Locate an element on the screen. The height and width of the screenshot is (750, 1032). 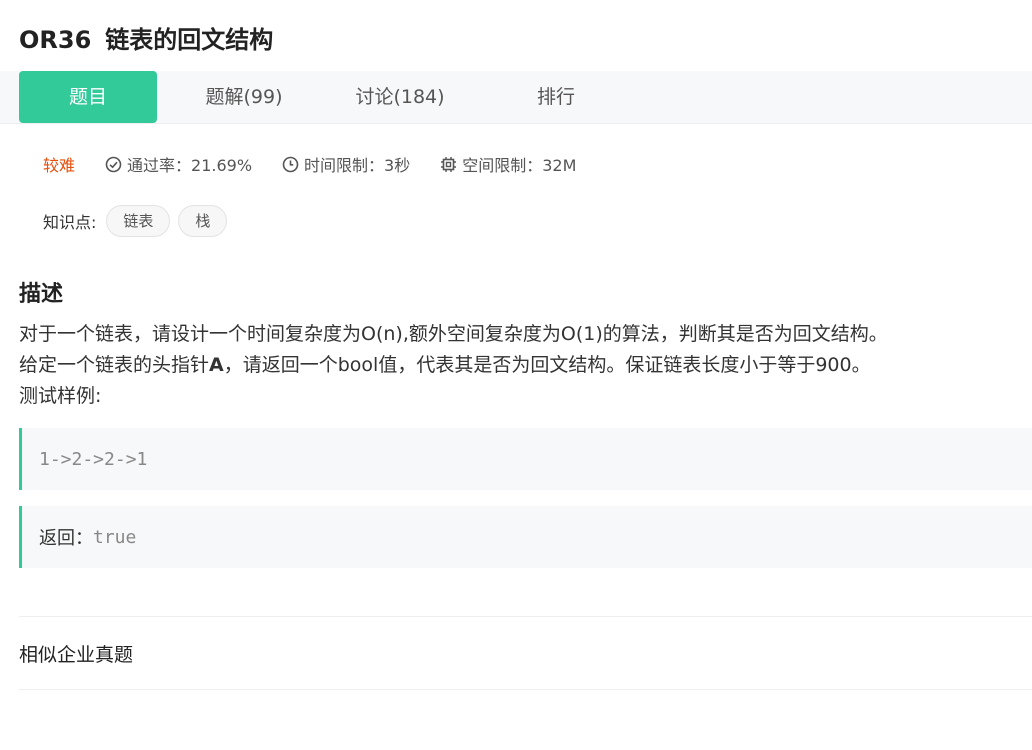
tab-solutions: 题解(99) is located at coordinates (244, 97).